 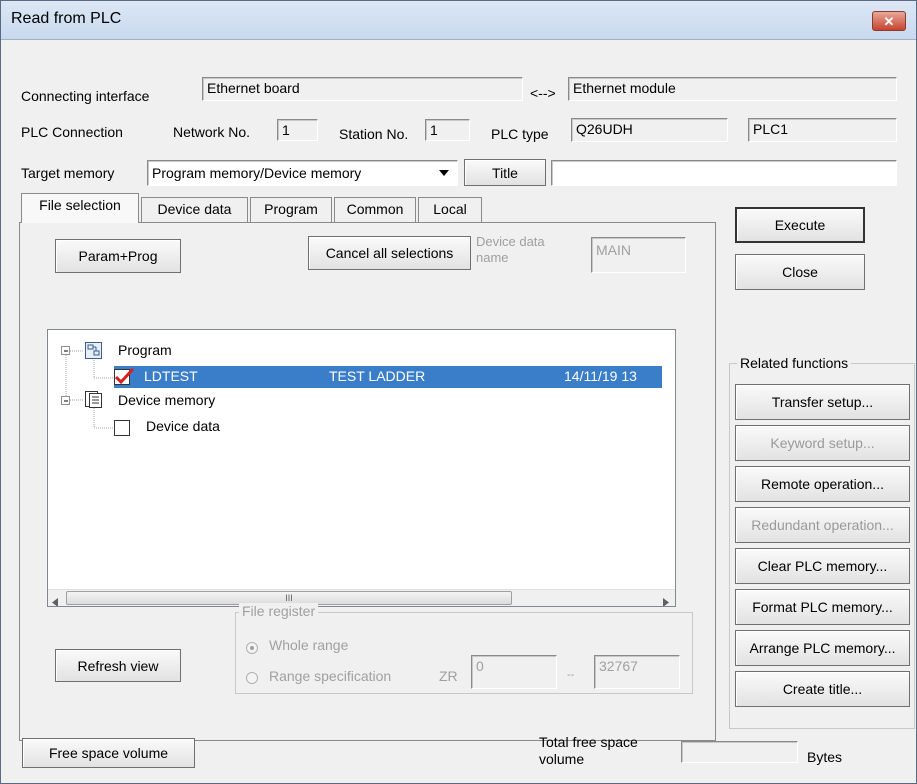 I want to click on ldtest-title: TEST LADDER, so click(x=377, y=376).